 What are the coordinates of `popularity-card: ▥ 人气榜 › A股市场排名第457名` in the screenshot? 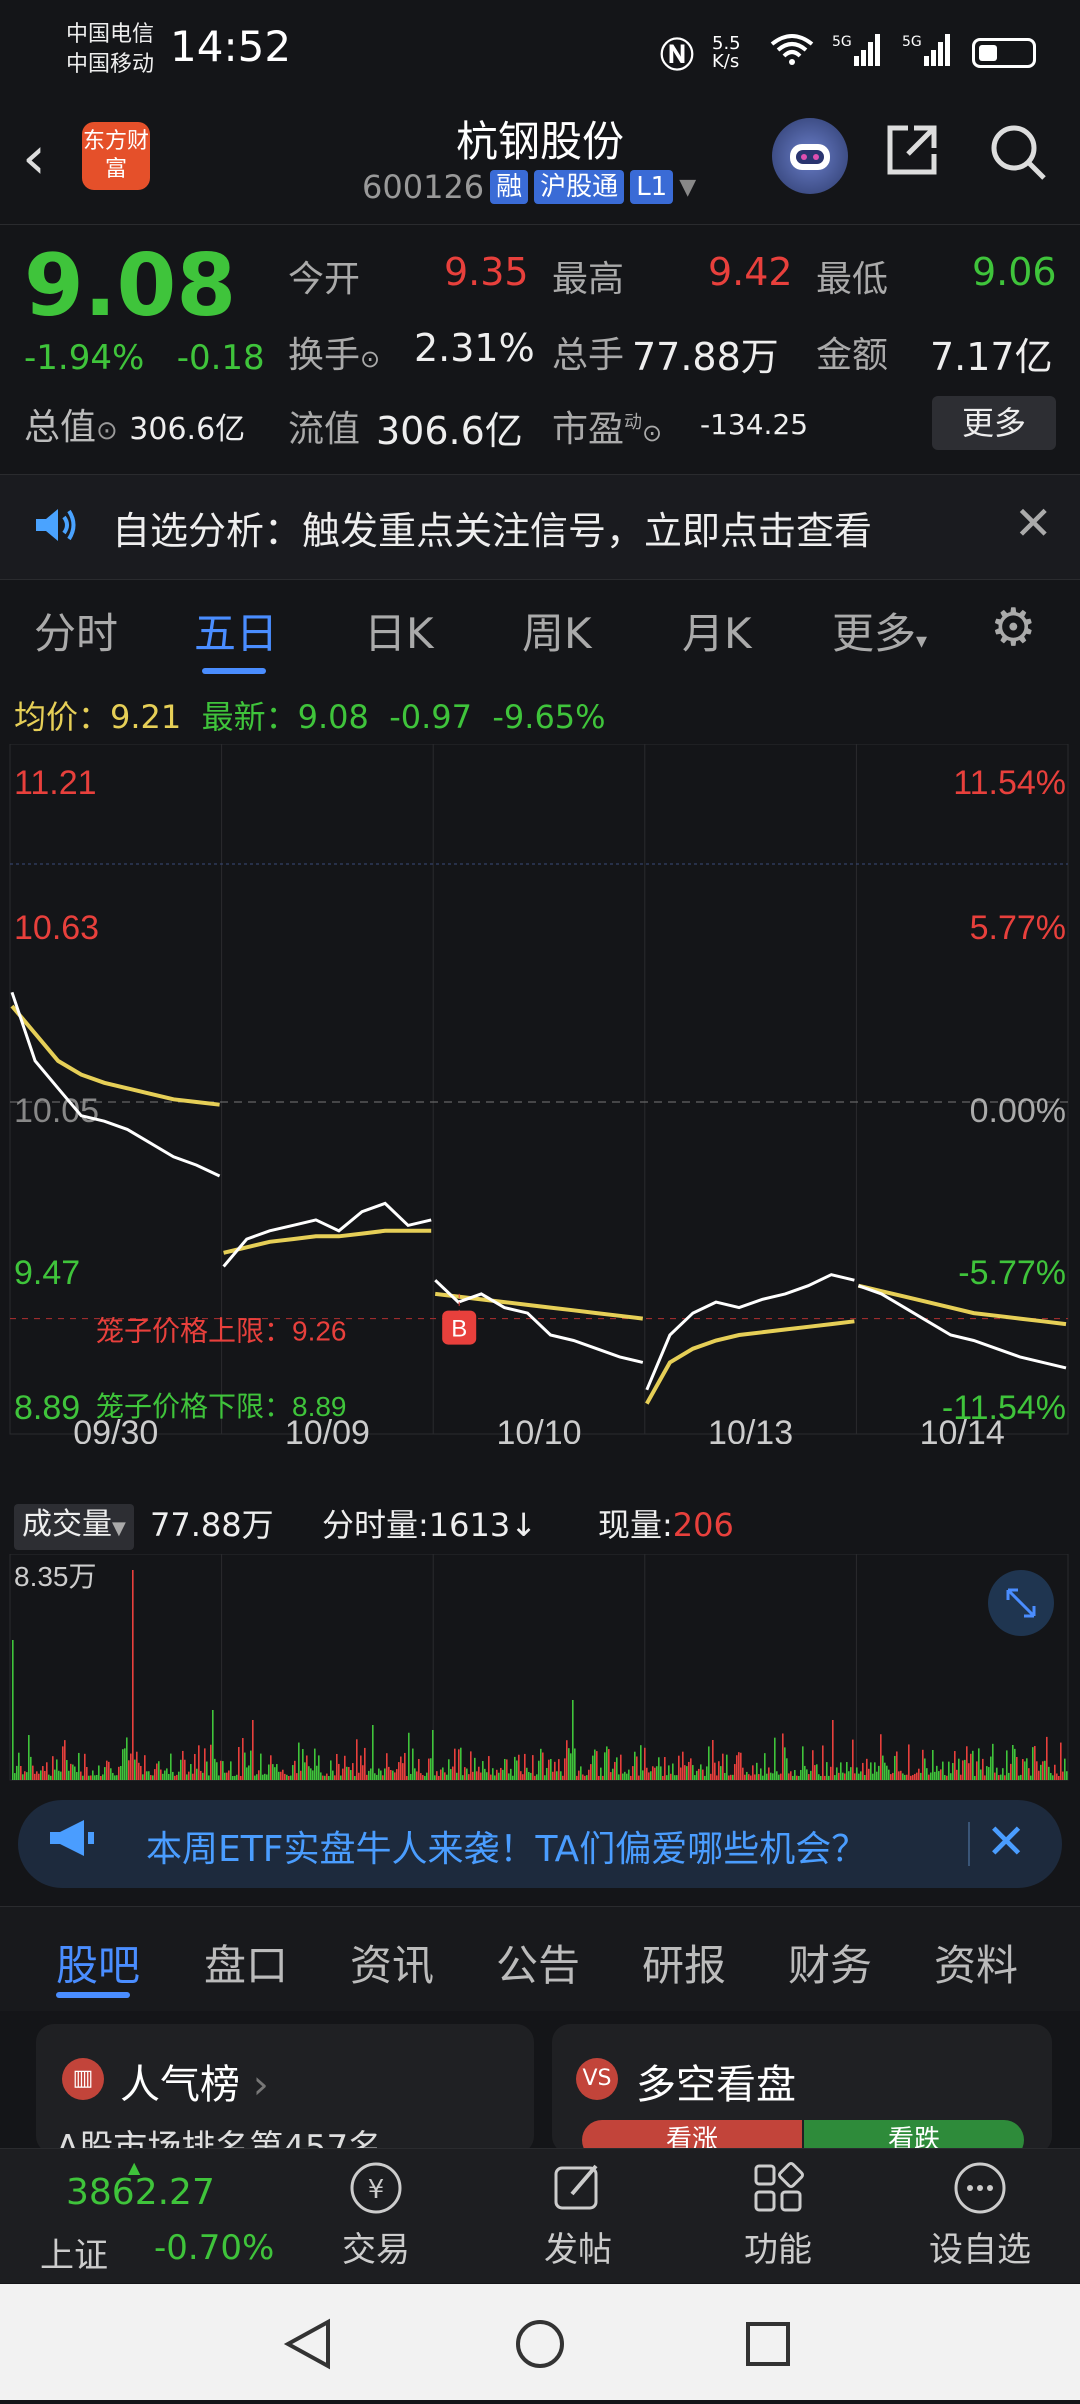 It's located at (285, 2096).